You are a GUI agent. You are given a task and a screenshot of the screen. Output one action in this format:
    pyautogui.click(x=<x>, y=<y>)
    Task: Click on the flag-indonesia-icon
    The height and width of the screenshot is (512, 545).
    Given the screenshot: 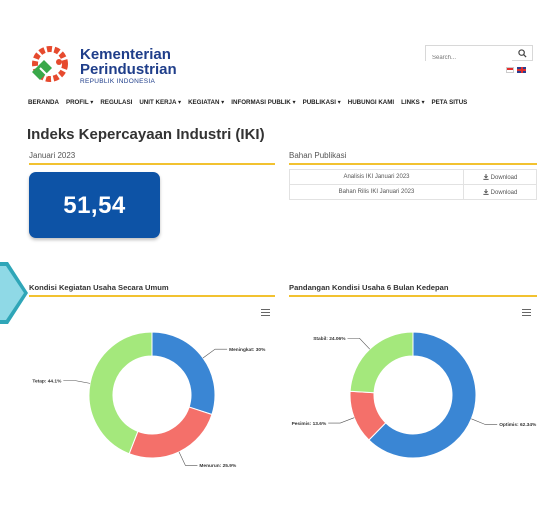 What is the action you would take?
    pyautogui.click(x=510, y=70)
    